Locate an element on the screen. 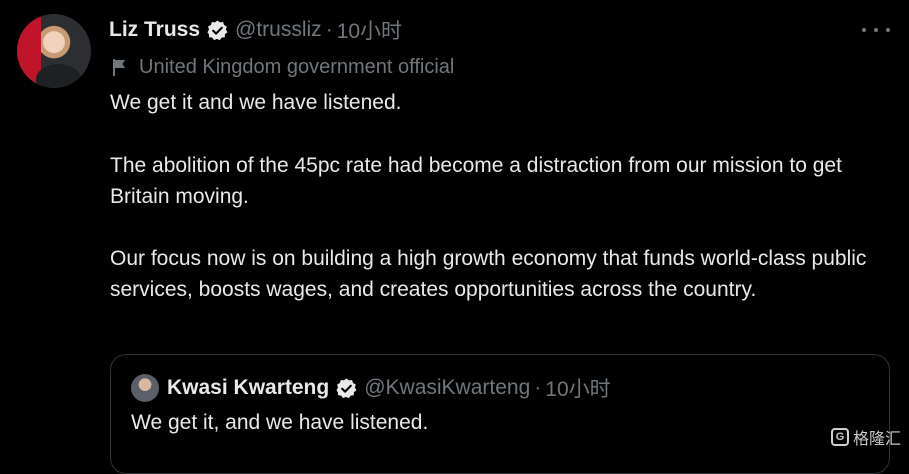  watermark-text: 格隆汇 is located at coordinates (876, 439).